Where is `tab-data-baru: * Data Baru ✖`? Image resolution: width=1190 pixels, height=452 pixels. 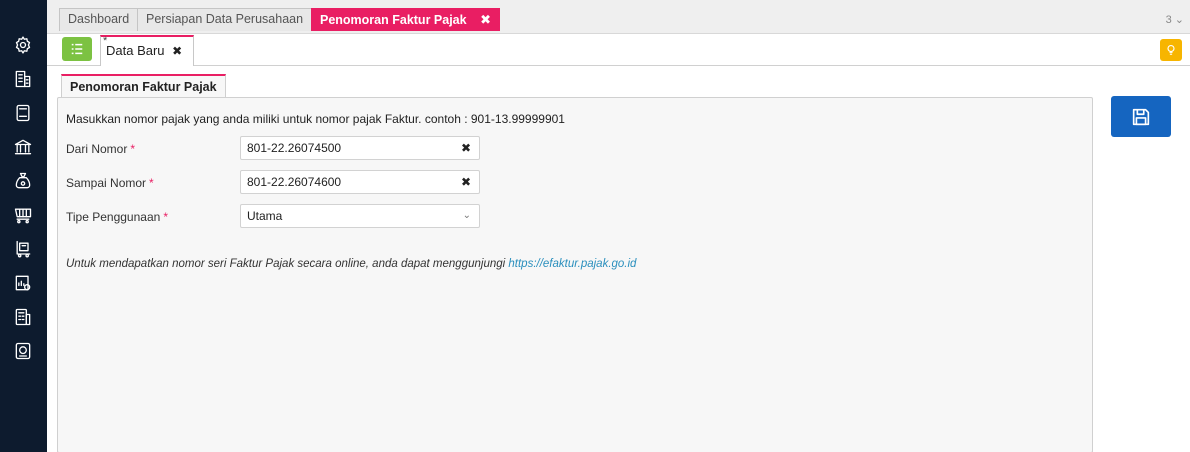 tab-data-baru: * Data Baru ✖ is located at coordinates (147, 50).